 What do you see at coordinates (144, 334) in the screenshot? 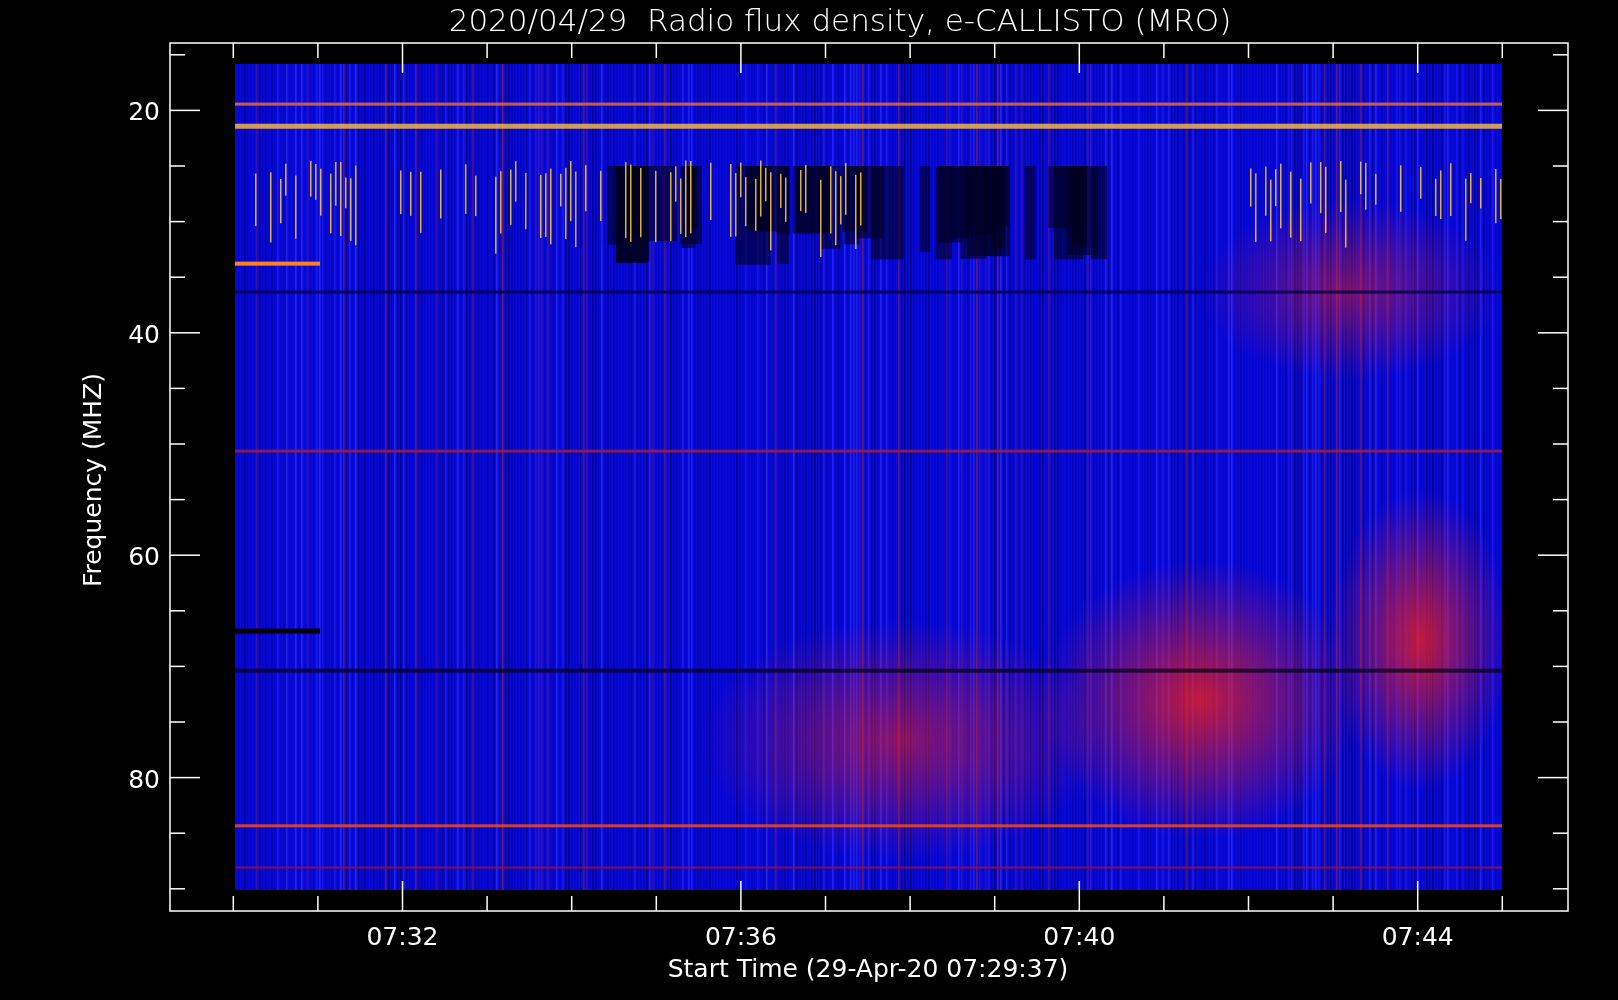
I see `y-tick-label: 40` at bounding box center [144, 334].